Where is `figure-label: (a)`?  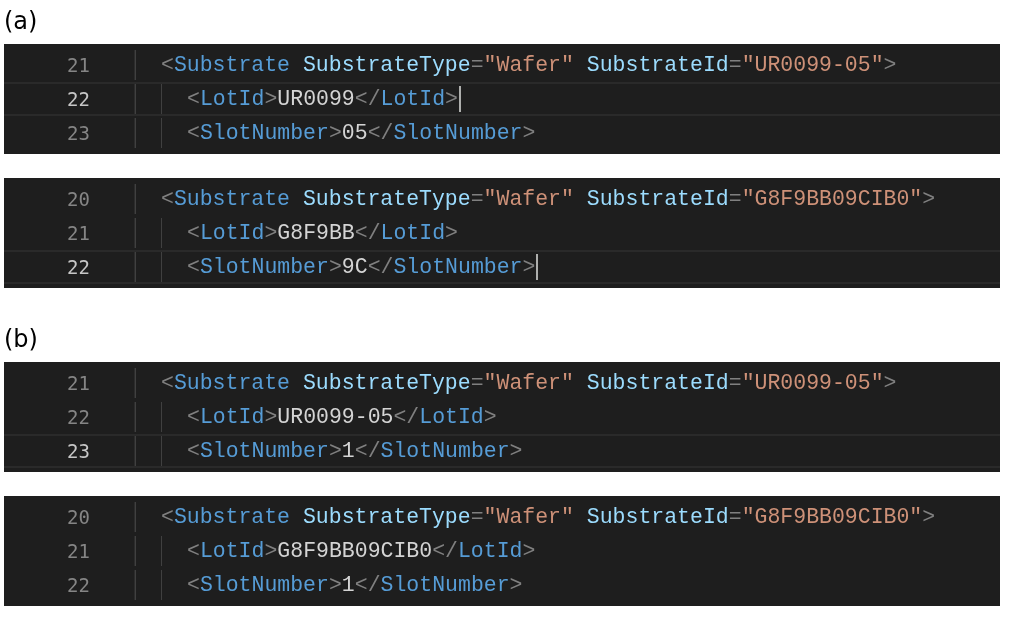
figure-label: (a) is located at coordinates (21, 21).